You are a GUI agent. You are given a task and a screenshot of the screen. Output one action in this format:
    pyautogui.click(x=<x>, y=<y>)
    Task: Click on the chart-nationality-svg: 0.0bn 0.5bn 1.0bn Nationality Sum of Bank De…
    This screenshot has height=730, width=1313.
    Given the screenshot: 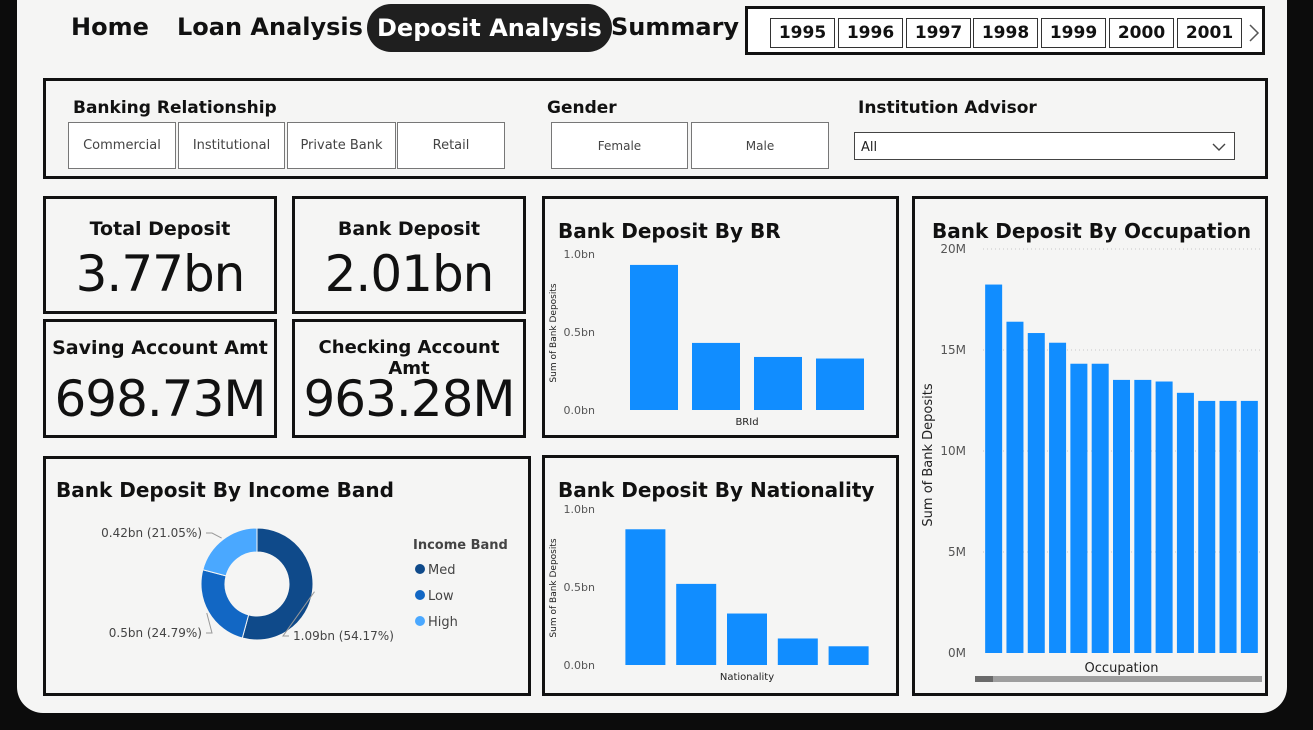 What is the action you would take?
    pyautogui.click(x=709, y=593)
    